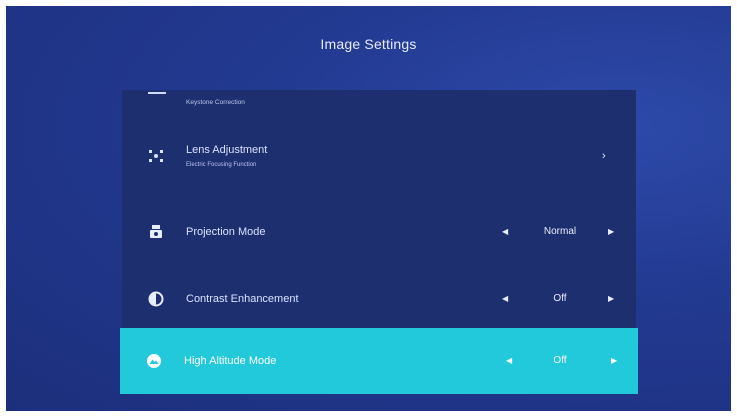 This screenshot has height=417, width=737. What do you see at coordinates (226, 232) in the screenshot?
I see `menu-item-label: Projection Mode` at bounding box center [226, 232].